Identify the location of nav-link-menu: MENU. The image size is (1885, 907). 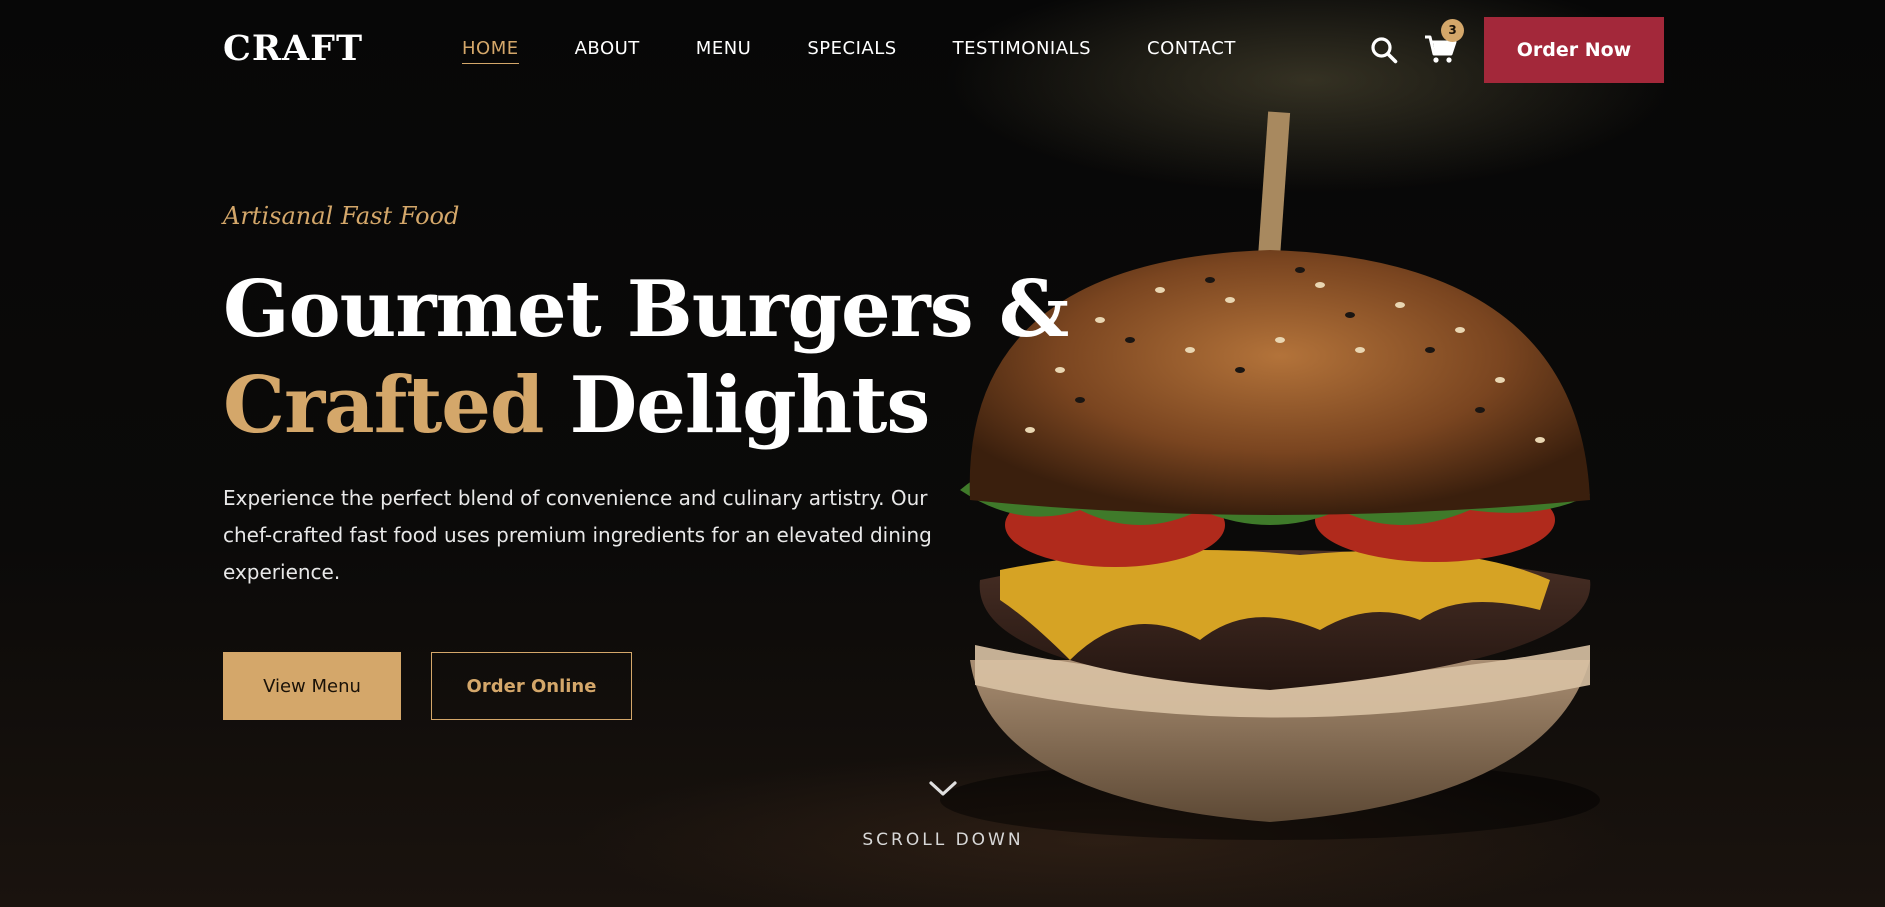
(724, 51).